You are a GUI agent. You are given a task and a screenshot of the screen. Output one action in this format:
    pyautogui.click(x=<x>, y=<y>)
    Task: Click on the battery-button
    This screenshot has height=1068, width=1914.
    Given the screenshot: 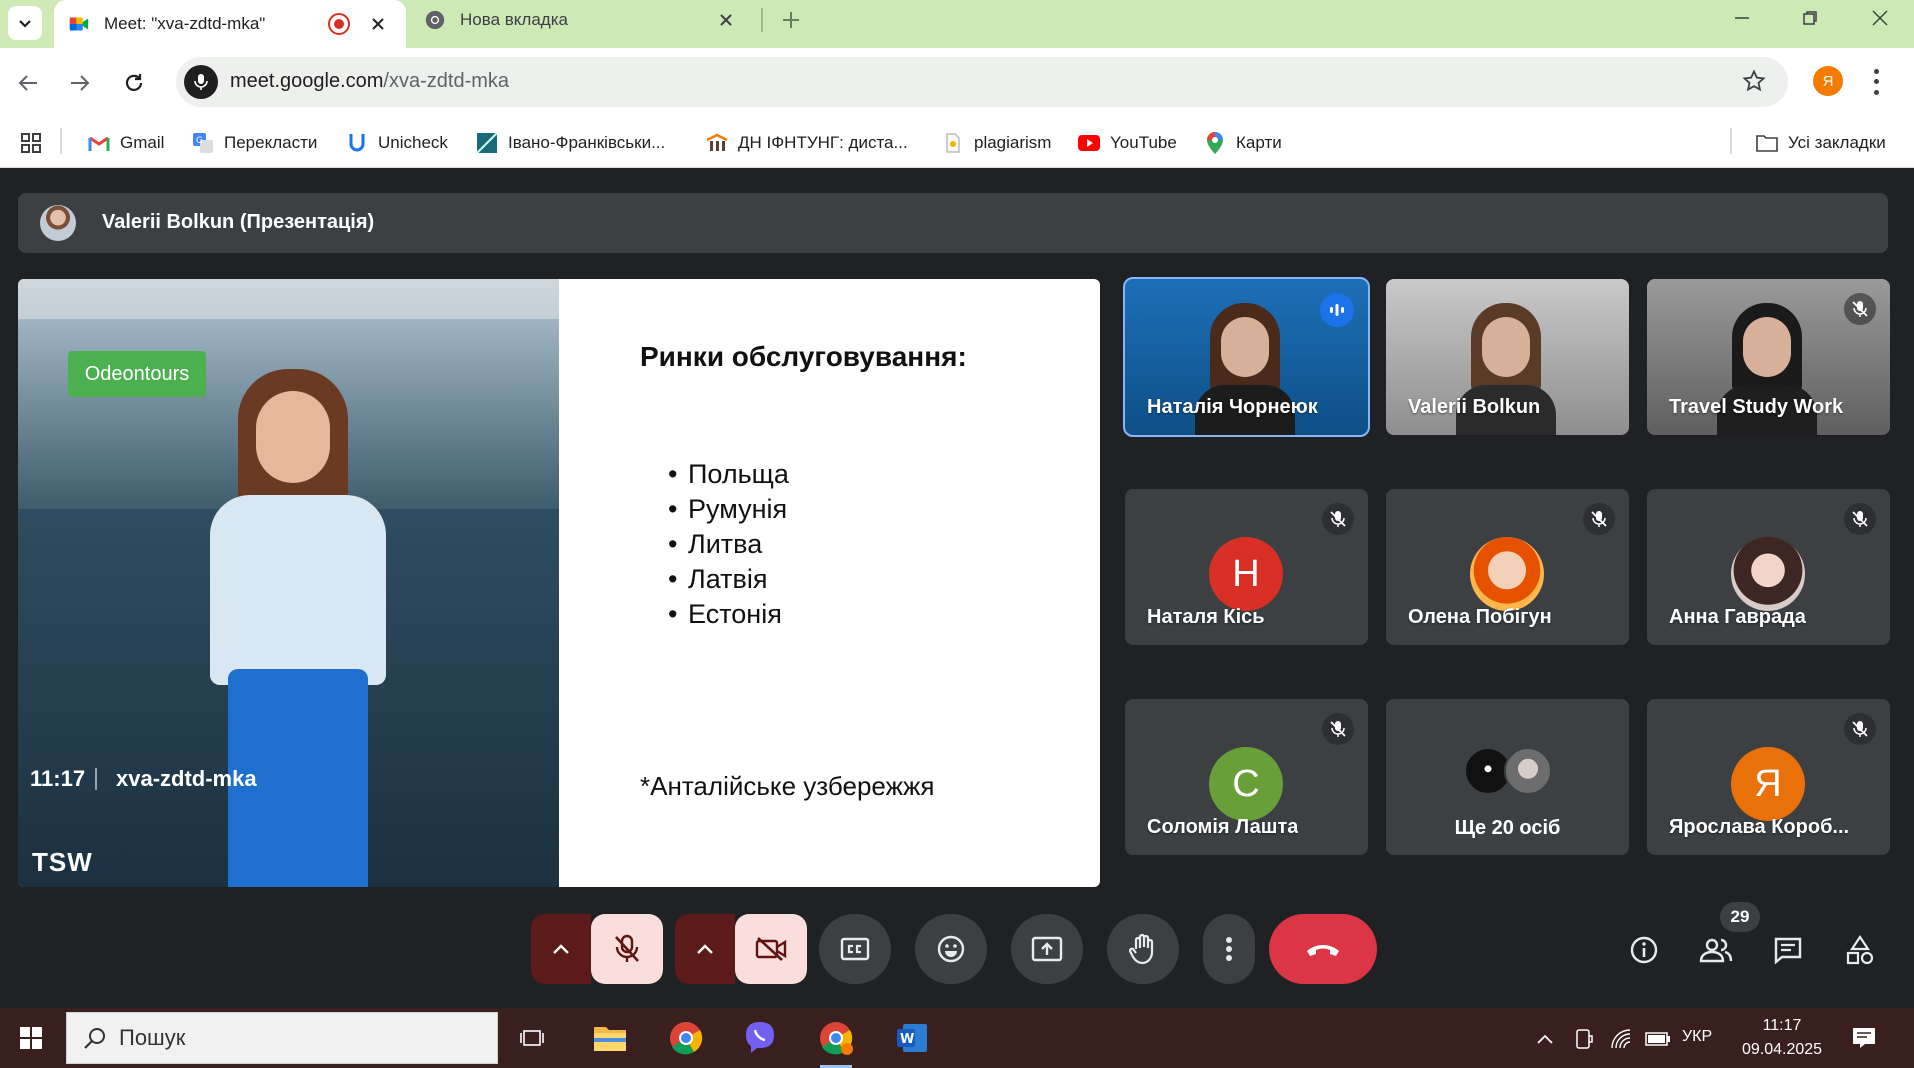 What is the action you would take?
    pyautogui.click(x=1658, y=1039)
    